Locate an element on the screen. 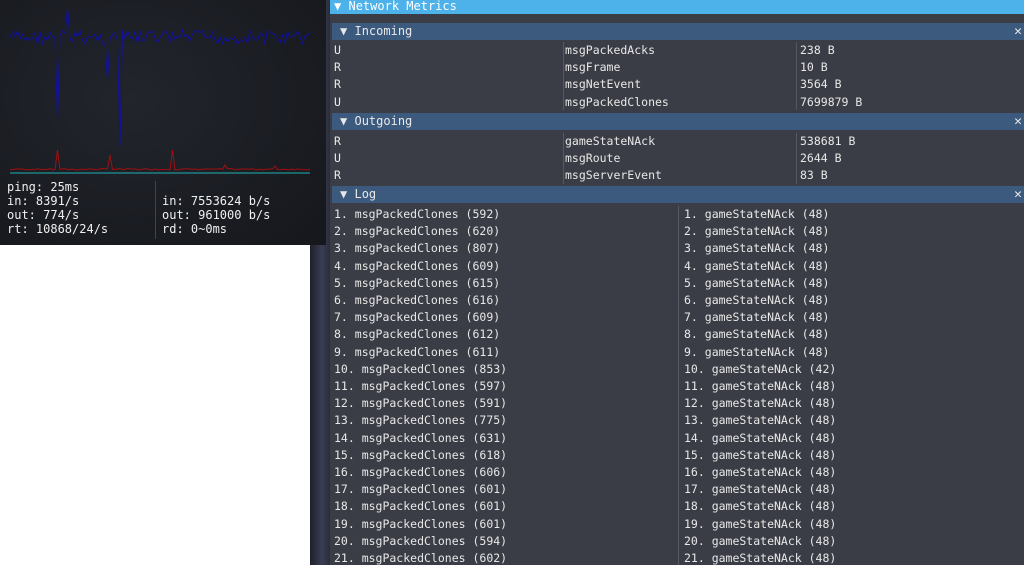  log-entry-incoming: 12. msgPackedClones (591) is located at coordinates (421, 403).